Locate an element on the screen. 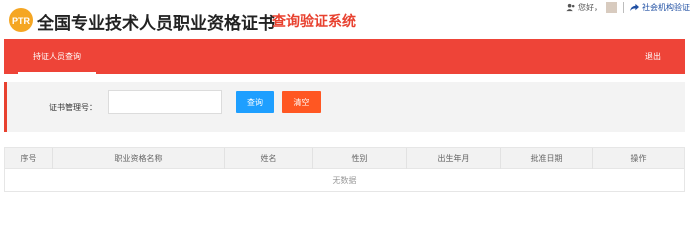  column-header-name: 姓名 is located at coordinates (269, 158).